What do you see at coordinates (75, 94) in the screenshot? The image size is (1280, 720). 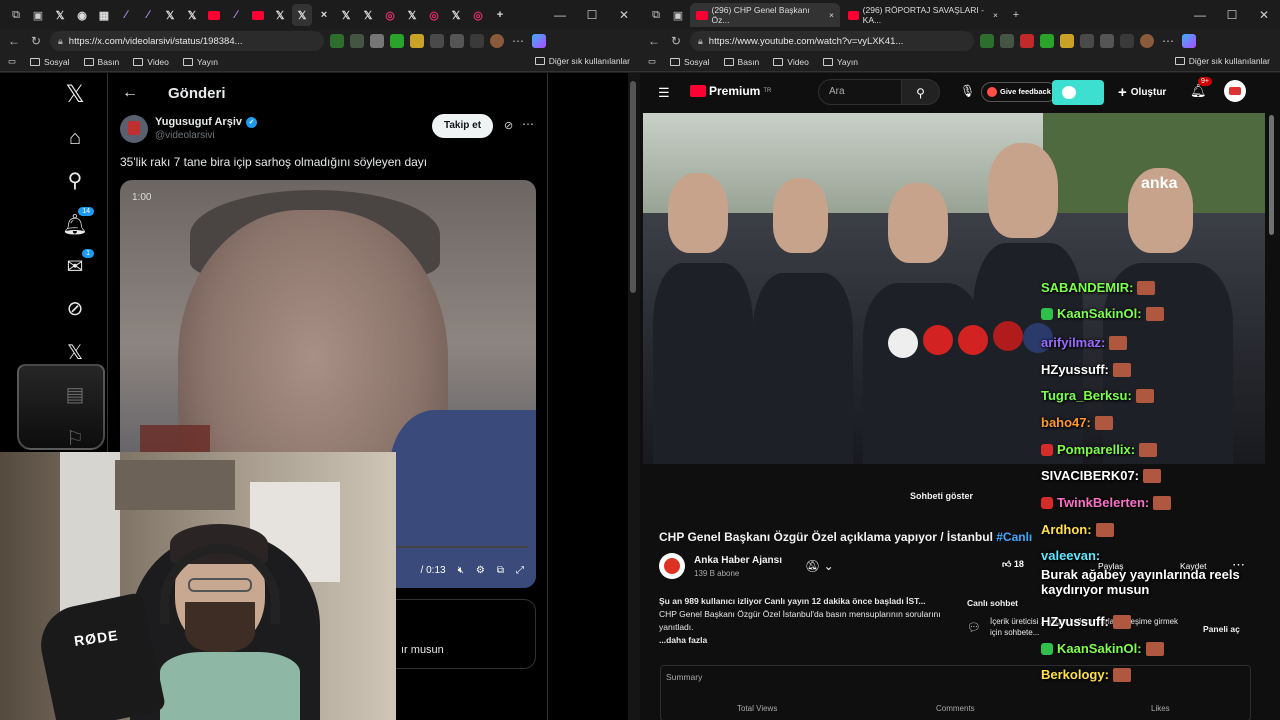 I see `x-logo-icon: 𝕏` at bounding box center [75, 94].